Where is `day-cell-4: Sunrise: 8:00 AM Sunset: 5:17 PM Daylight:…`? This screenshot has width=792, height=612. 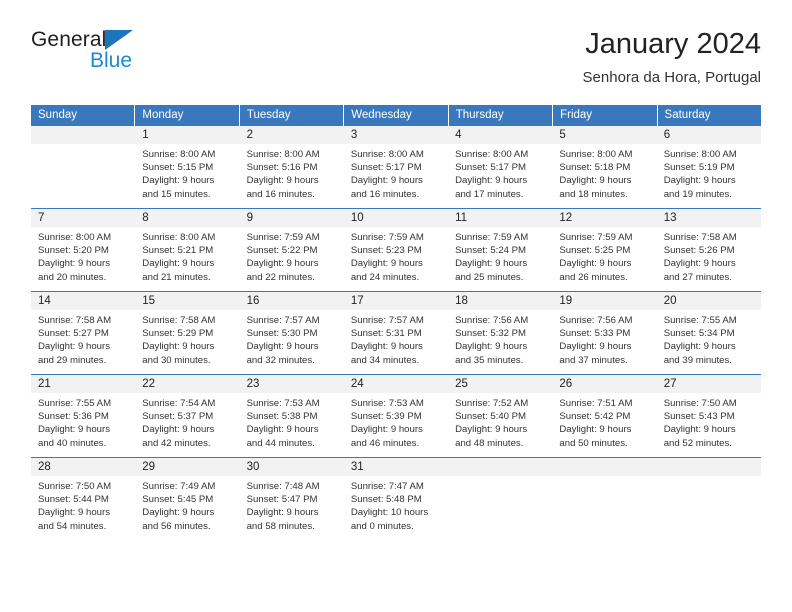 day-cell-4: Sunrise: 8:00 AM Sunset: 5:17 PM Daylight:… is located at coordinates (500, 176).